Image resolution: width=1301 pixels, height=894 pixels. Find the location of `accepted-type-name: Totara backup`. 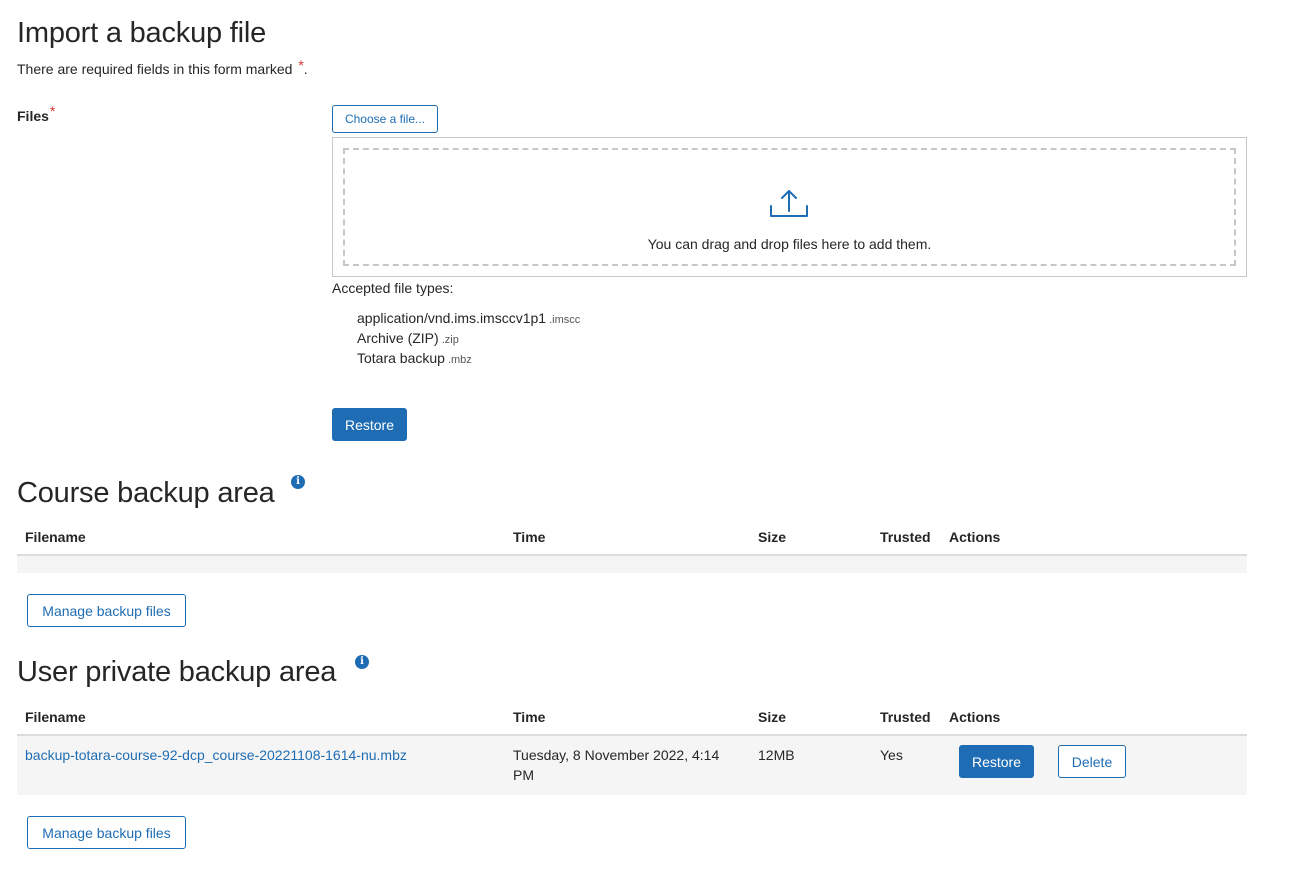

accepted-type-name: Totara backup is located at coordinates (401, 358).